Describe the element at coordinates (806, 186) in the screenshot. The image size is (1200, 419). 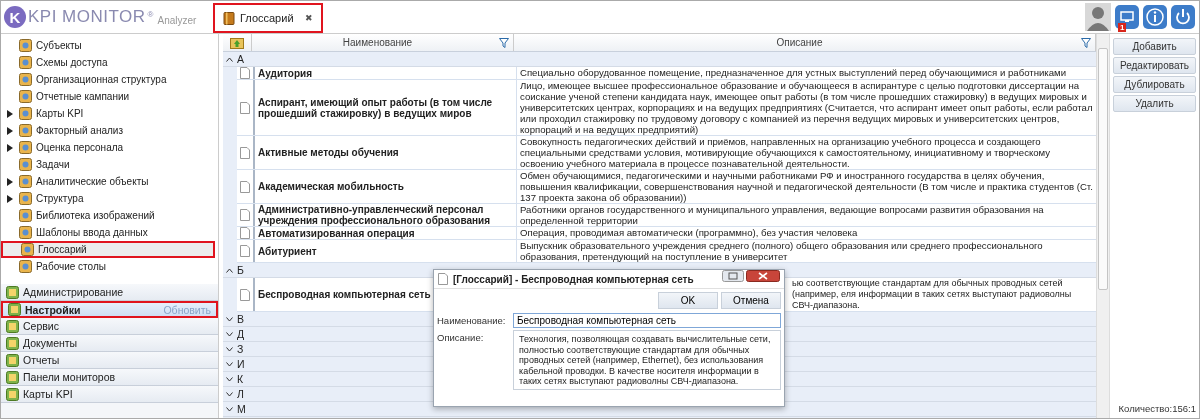
I see `table-cell-text: Обмен обучающимися, педагогическими и научными работниками РФ и иностранного государства в целях обучения, повышения квалификации, совершенствования научной и педагогической деятельности (В том числе и практика студентов (Ст. 137 проекта закона об образовании))` at that location.